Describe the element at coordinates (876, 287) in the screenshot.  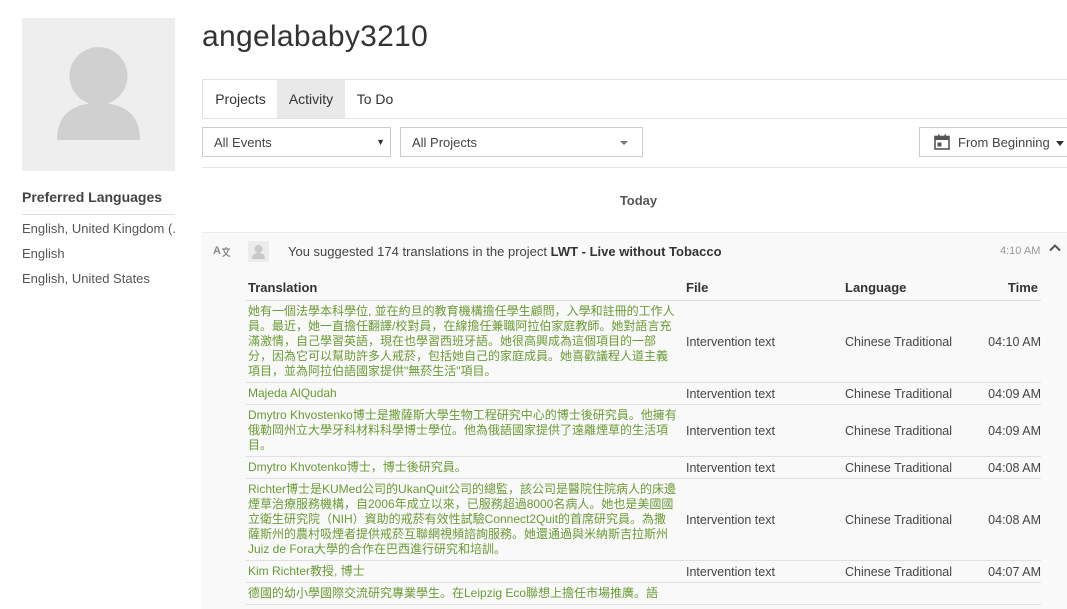
I see `column-header-language: Language` at that location.